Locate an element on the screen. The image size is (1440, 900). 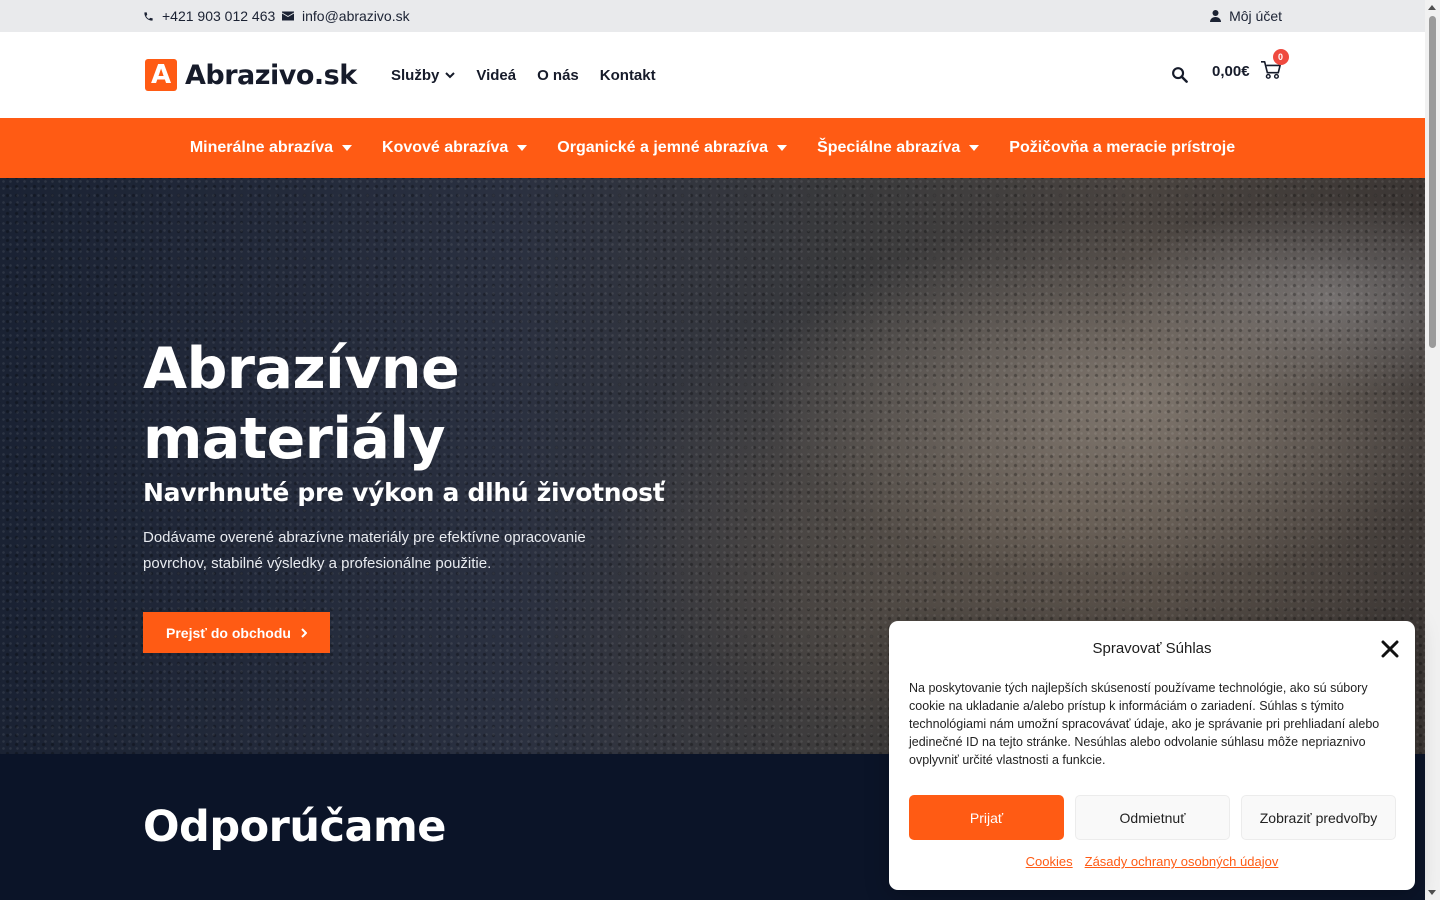
scroll-thumb is located at coordinates (1432, 182).